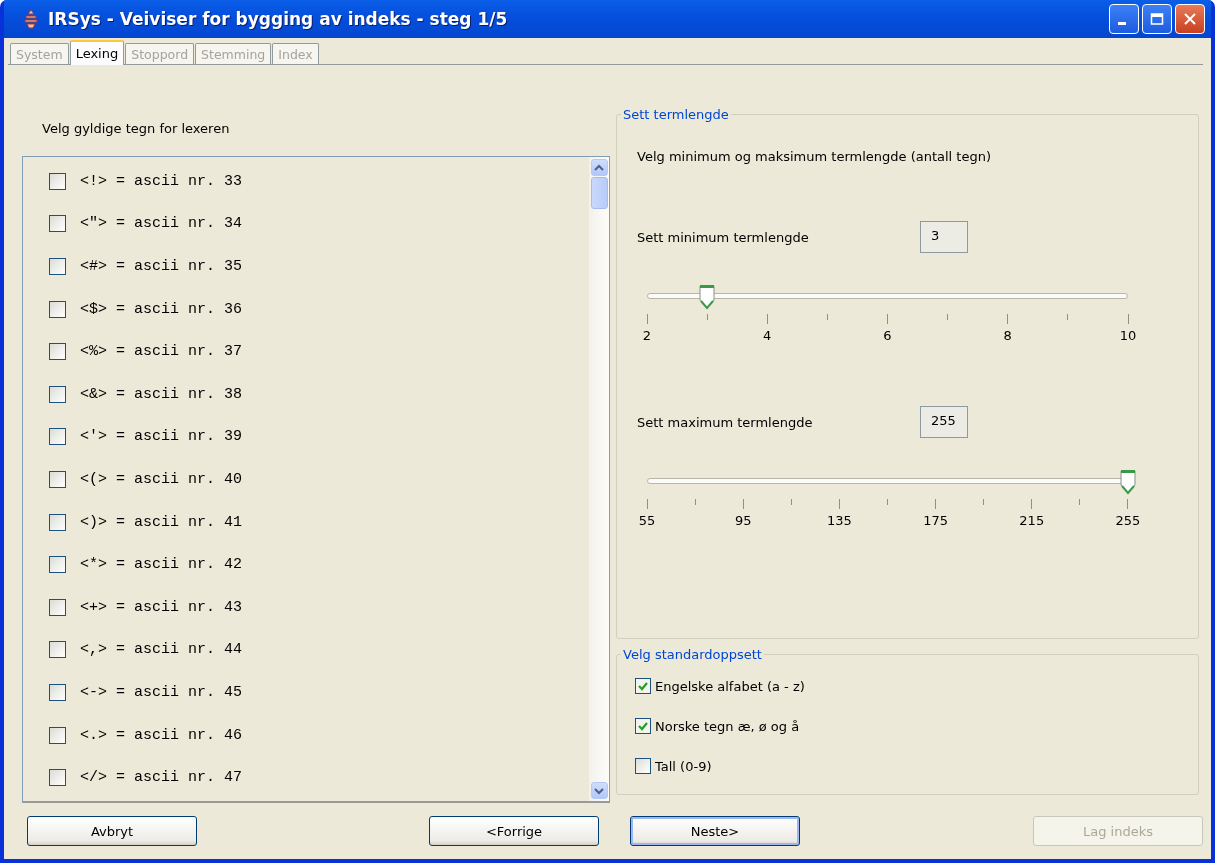  Describe the element at coordinates (1124, 19) in the screenshot. I see `minimize-button` at that location.